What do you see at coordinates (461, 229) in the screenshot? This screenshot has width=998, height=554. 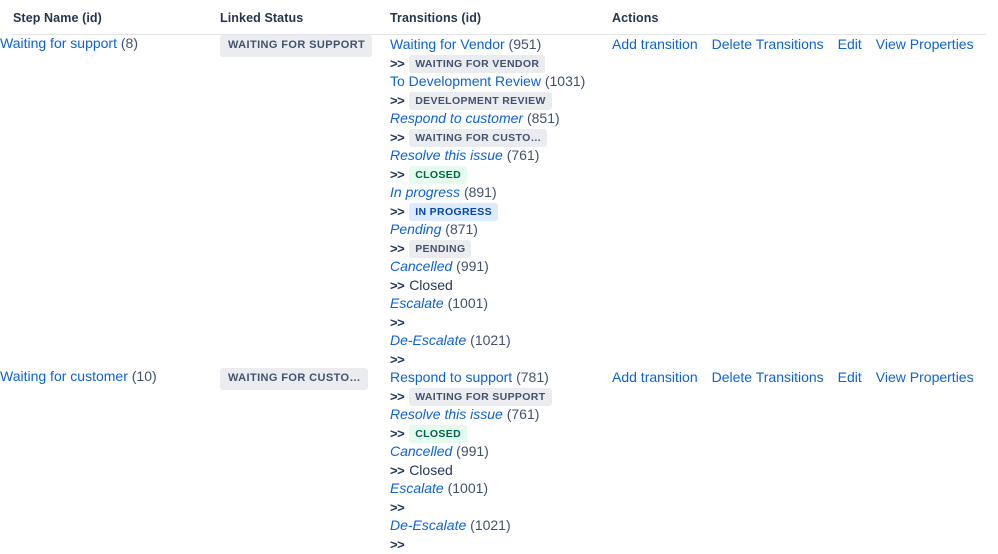 I see `transition-id: (871)` at bounding box center [461, 229].